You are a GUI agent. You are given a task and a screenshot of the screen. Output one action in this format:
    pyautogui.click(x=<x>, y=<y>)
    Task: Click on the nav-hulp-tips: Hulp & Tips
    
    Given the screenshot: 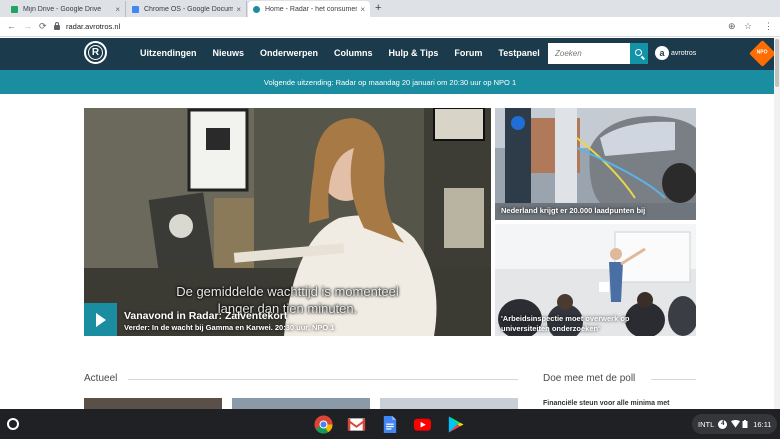 What is the action you would take?
    pyautogui.click(x=414, y=53)
    